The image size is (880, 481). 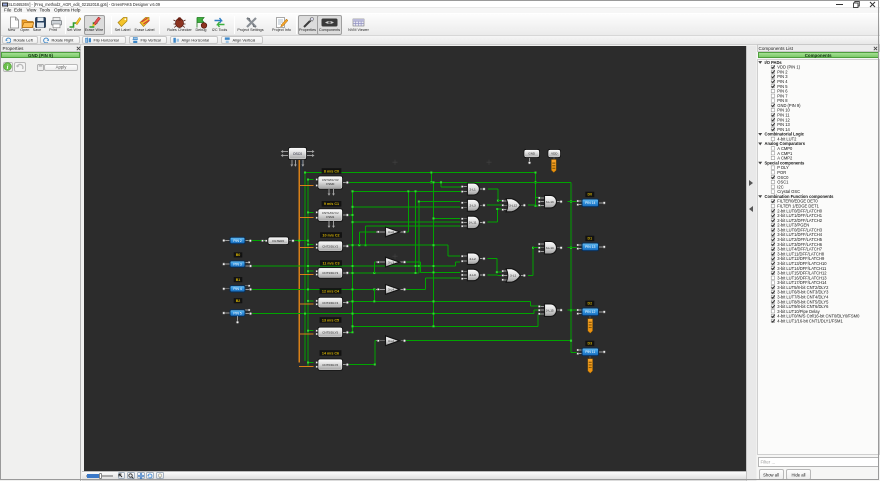 I want to click on svg-text: 12 m/s C4, so click(x=330, y=291).